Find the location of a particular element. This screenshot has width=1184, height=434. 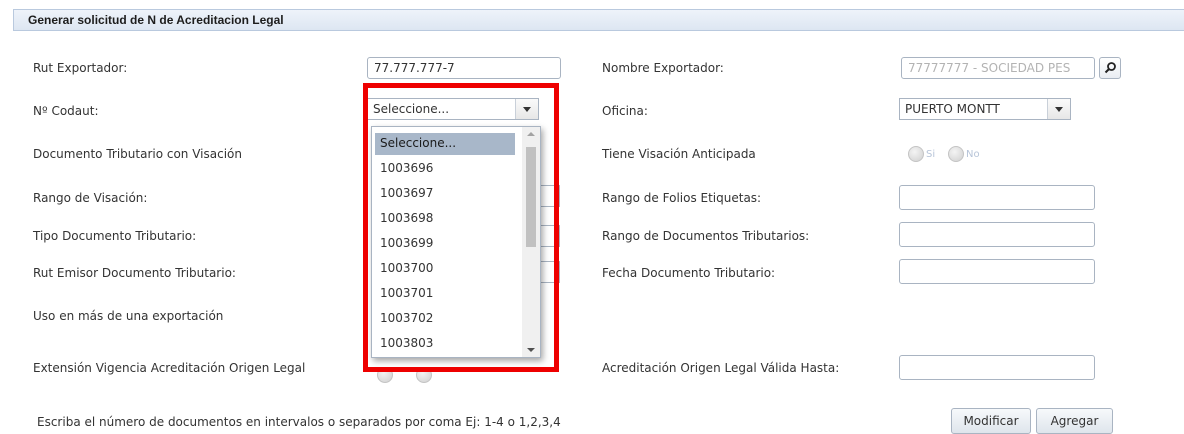

oficina-selected-value: PUERTO MONTT is located at coordinates (952, 109).